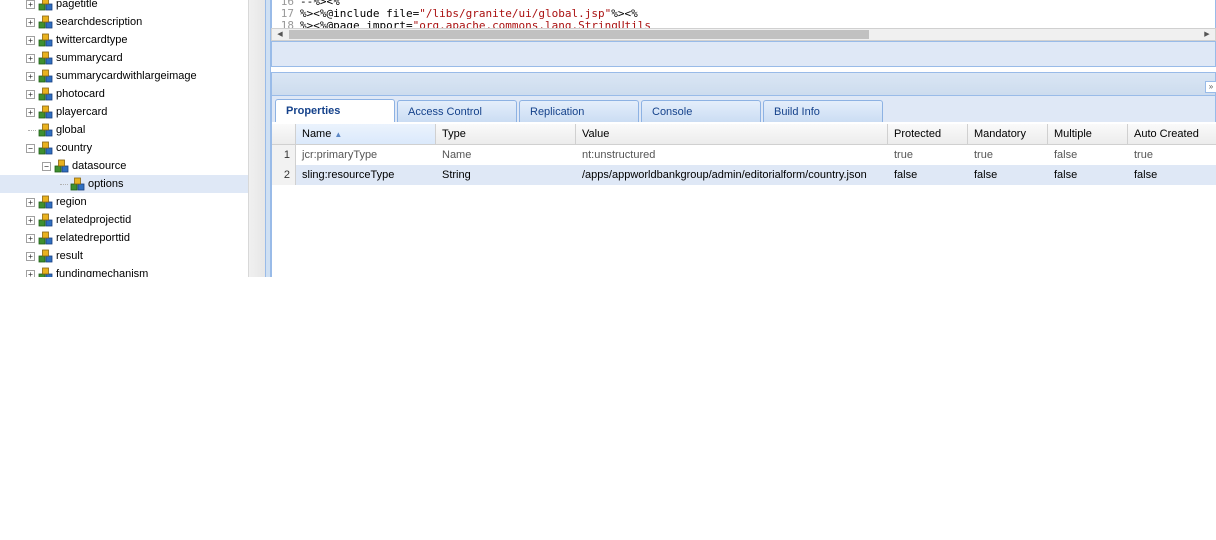 The height and width of the screenshot is (540, 1216). What do you see at coordinates (701, 111) in the screenshot?
I see `tab-console: Console` at bounding box center [701, 111].